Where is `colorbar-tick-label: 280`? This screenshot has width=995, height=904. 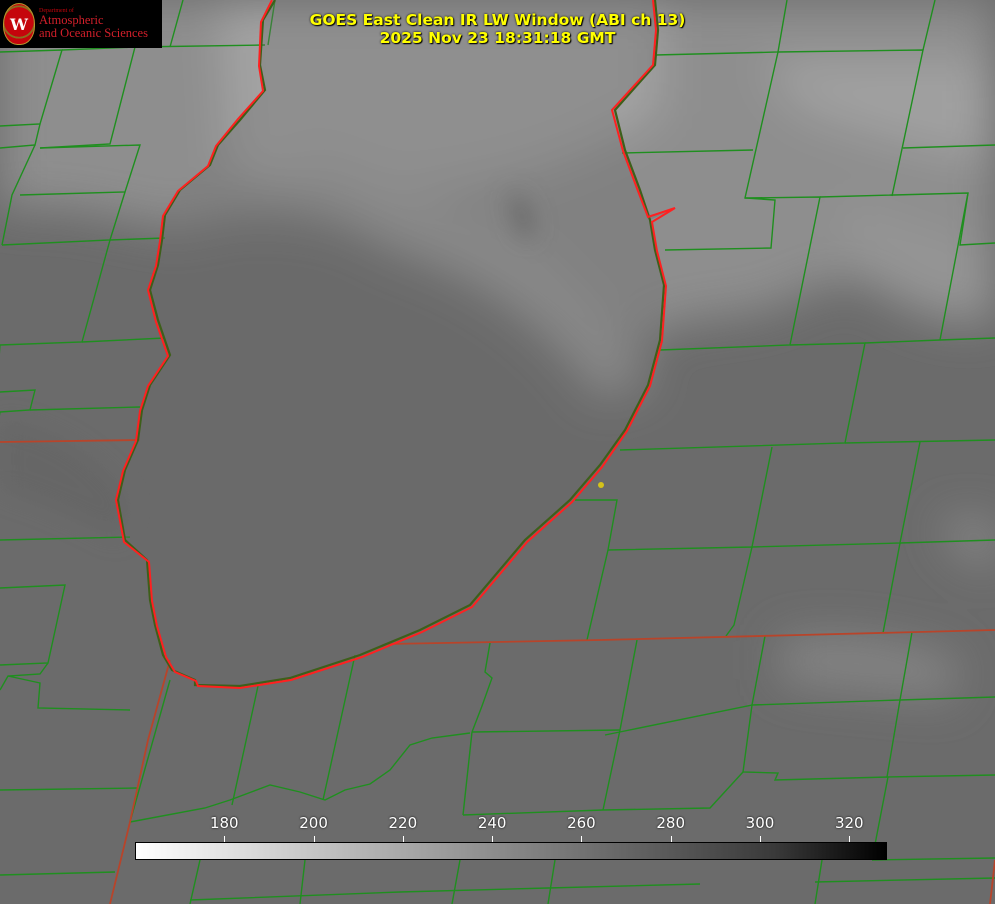
colorbar-tick-label: 280 is located at coordinates (671, 823).